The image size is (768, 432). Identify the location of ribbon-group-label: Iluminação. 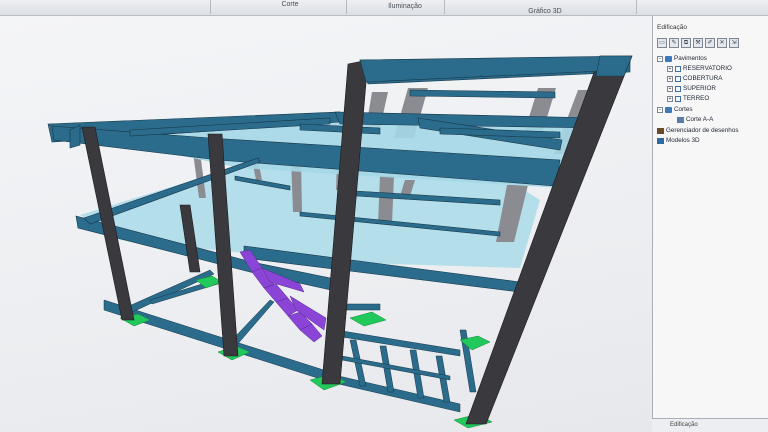
(405, 6).